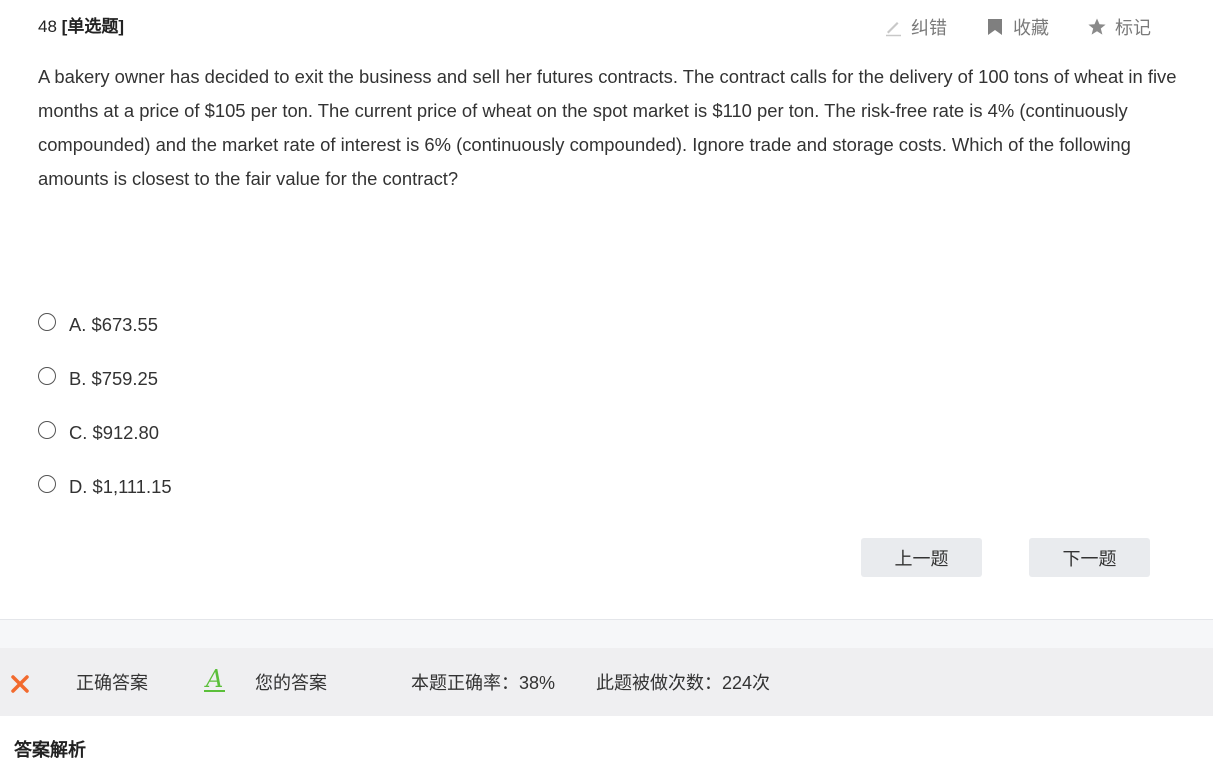  Describe the element at coordinates (683, 683) in the screenshot. I see `attempt-count: 此题被做次数：224次` at that location.